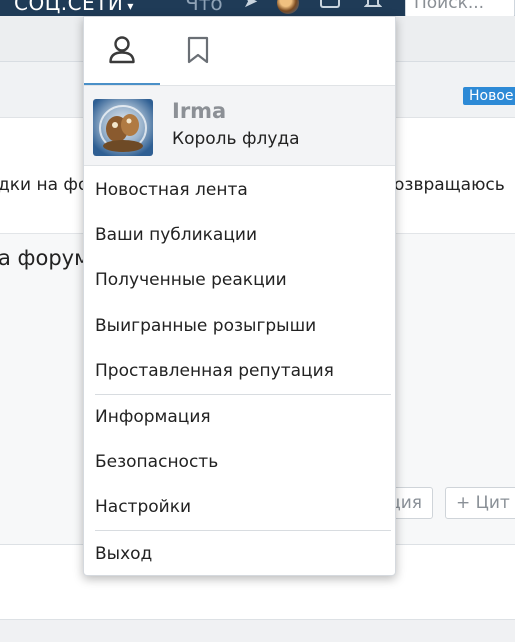  Describe the element at coordinates (199, 111) in the screenshot. I see `profile-username: Irma` at that location.